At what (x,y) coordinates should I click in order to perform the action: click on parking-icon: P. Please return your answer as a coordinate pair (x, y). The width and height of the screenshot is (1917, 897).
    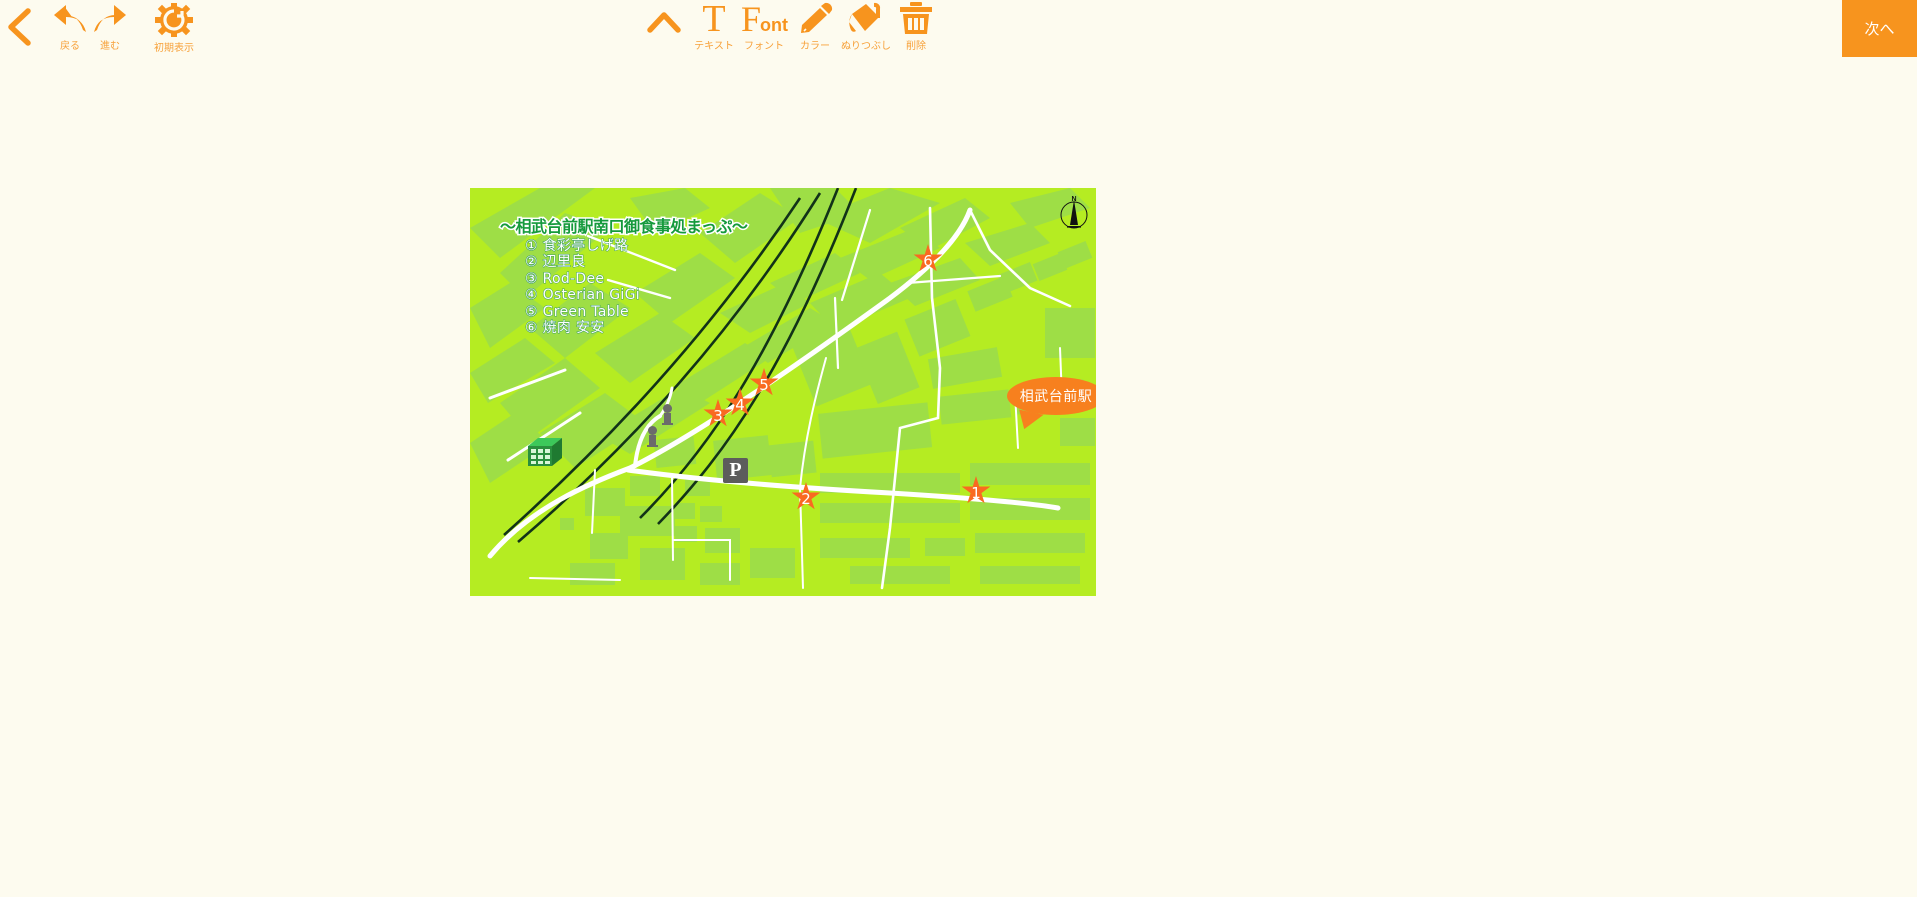
    Looking at the image, I should click on (735, 470).